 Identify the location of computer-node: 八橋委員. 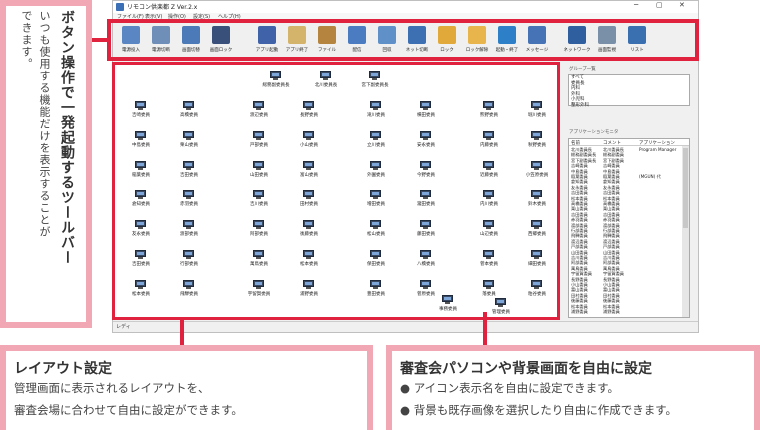
(426, 261).